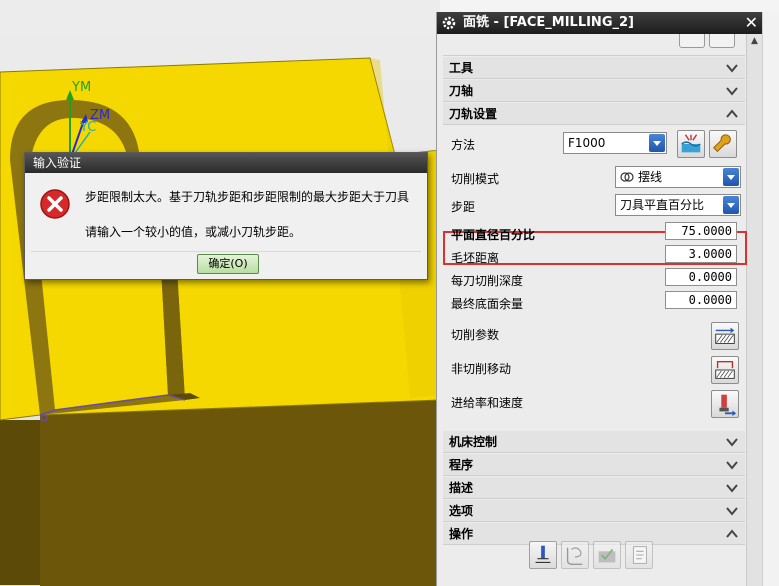 The width and height of the screenshot is (779, 586). Describe the element at coordinates (594, 114) in the screenshot. I see `section-path-settings: 刀轨设置` at that location.